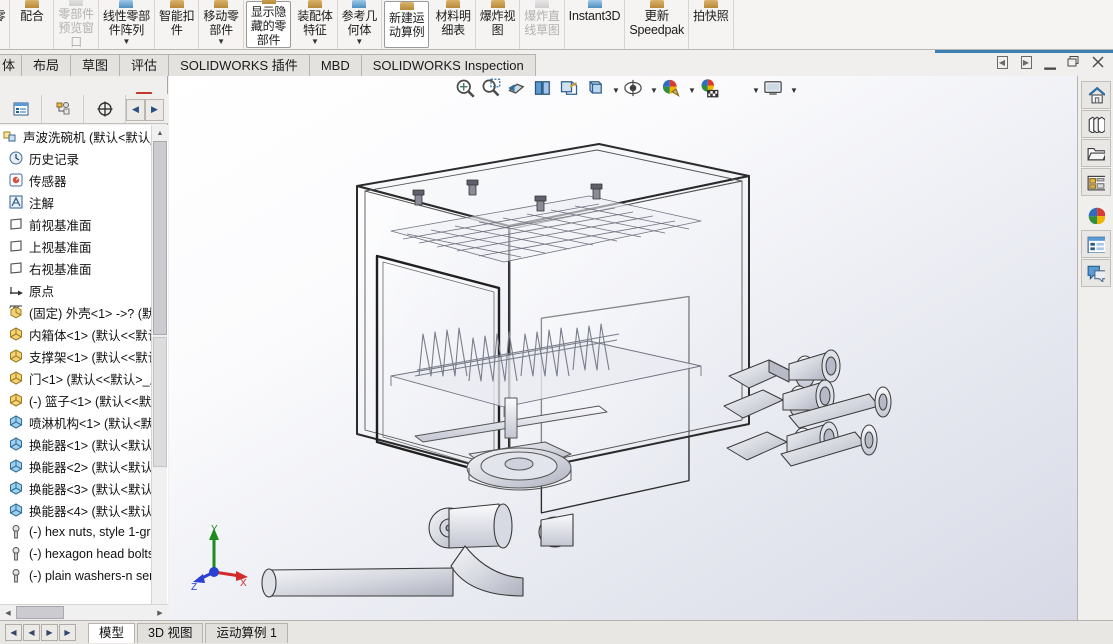 The image size is (1113, 644). What do you see at coordinates (268, 24) in the screenshot?
I see `ribbon-button-show-hidden-components: 显示隐 藏的零 部件` at bounding box center [268, 24].